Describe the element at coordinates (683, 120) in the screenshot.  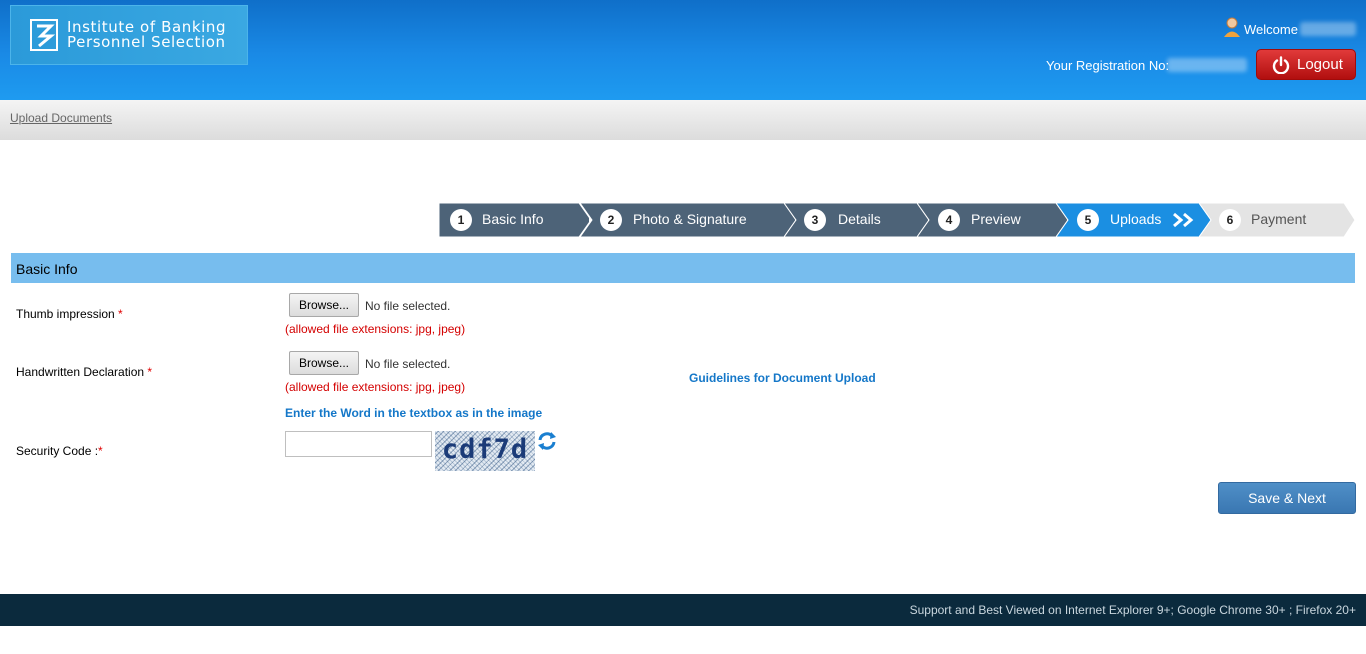
I see `breadcrumb-bar` at that location.